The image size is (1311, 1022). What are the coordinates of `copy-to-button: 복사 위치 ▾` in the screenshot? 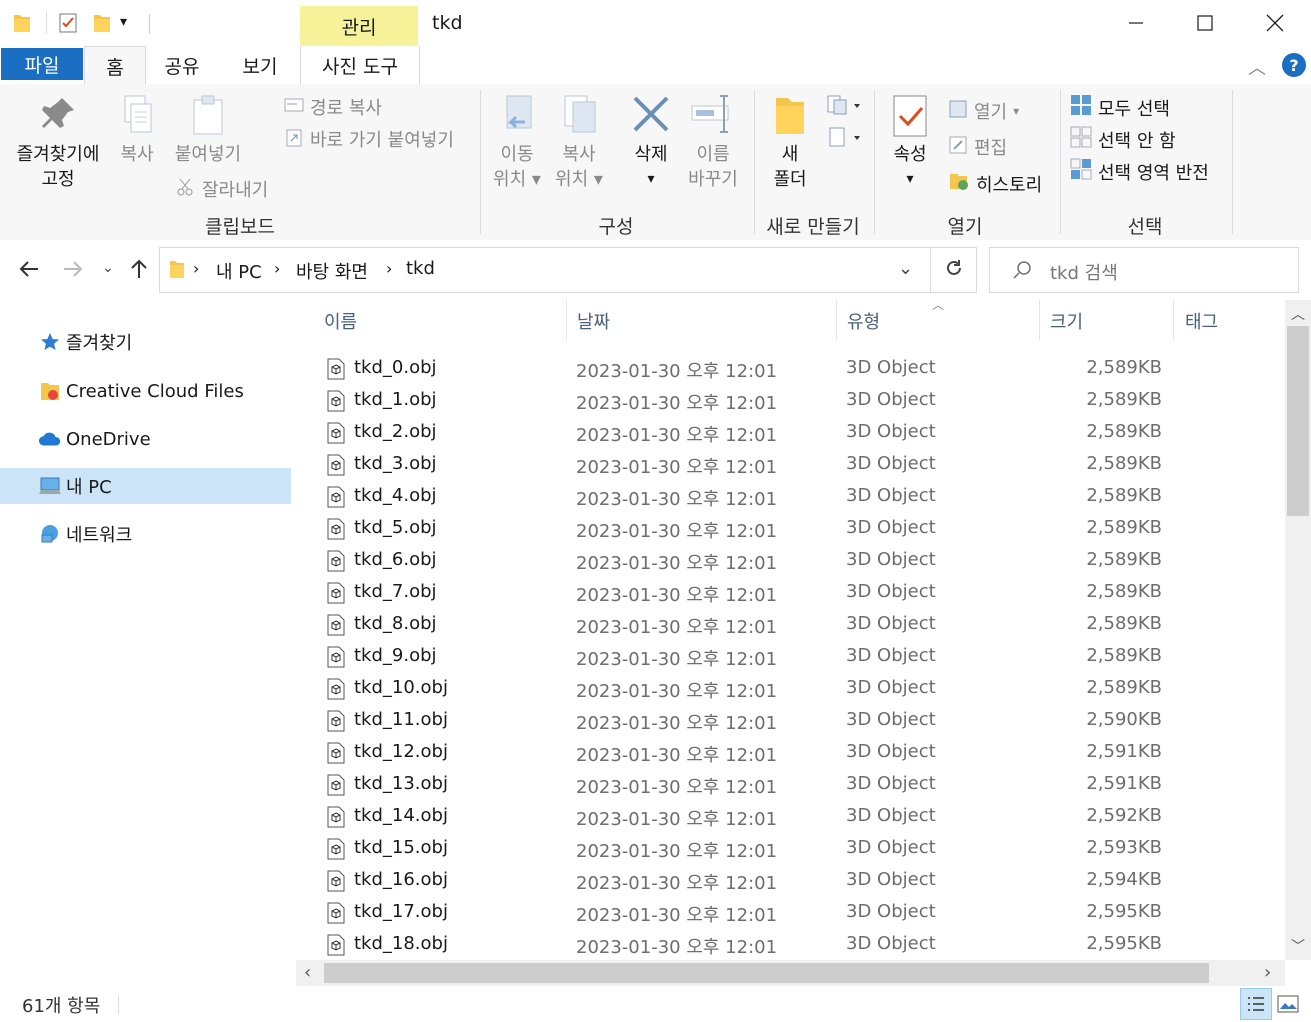 It's located at (579, 143).